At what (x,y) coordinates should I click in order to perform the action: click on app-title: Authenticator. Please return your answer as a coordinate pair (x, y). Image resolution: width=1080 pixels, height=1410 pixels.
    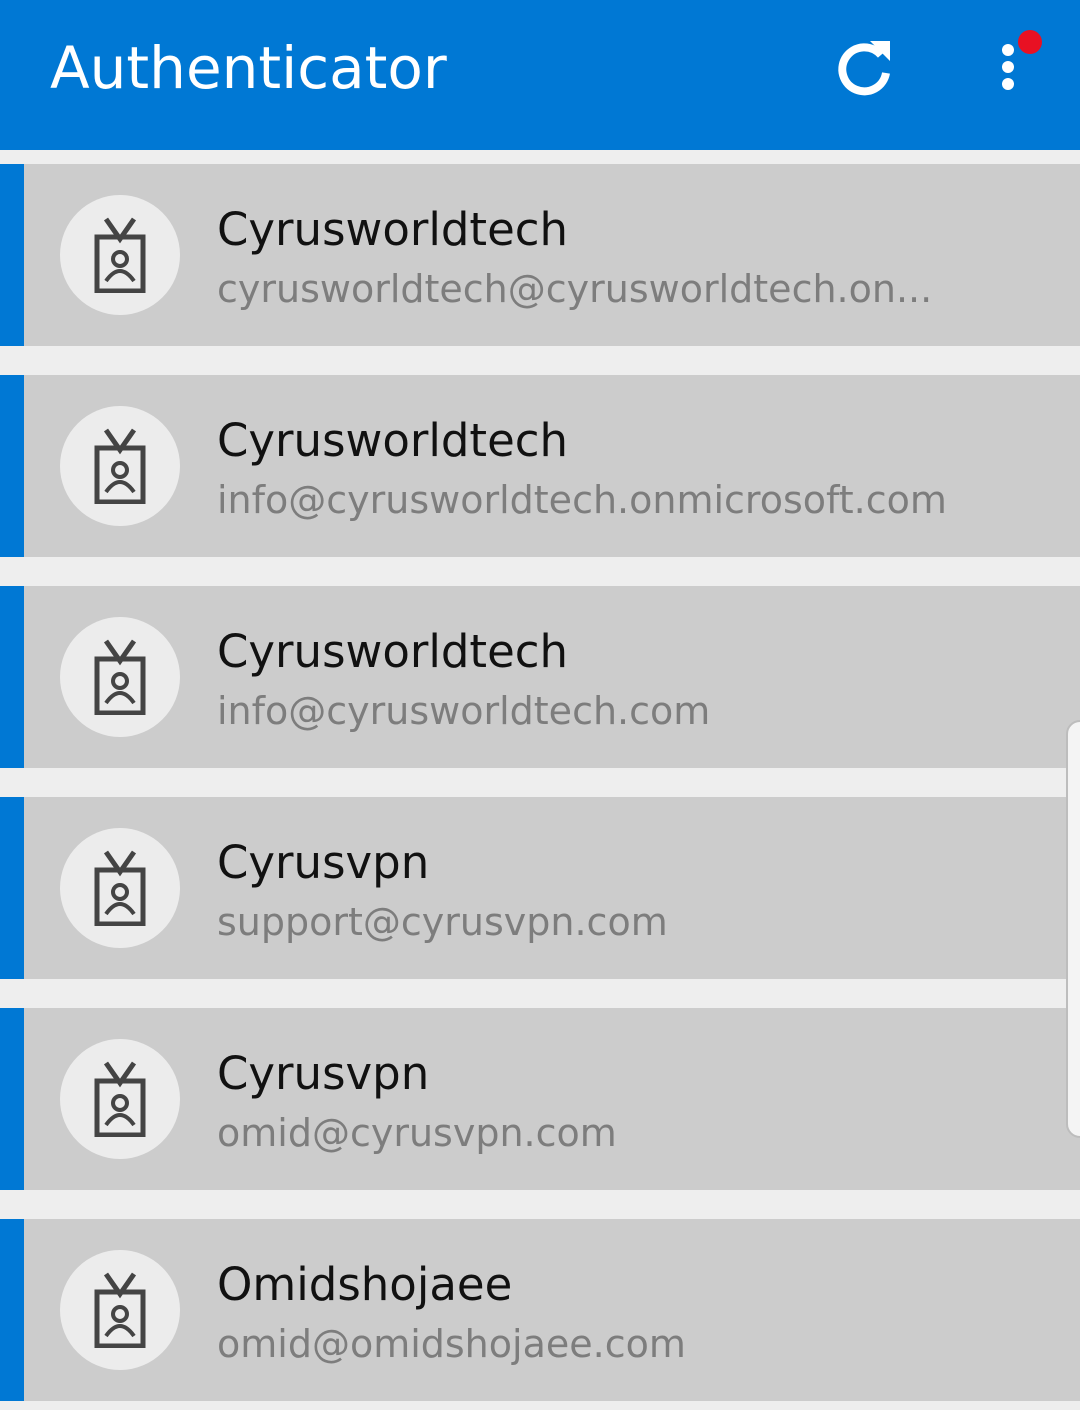
    Looking at the image, I should click on (248, 68).